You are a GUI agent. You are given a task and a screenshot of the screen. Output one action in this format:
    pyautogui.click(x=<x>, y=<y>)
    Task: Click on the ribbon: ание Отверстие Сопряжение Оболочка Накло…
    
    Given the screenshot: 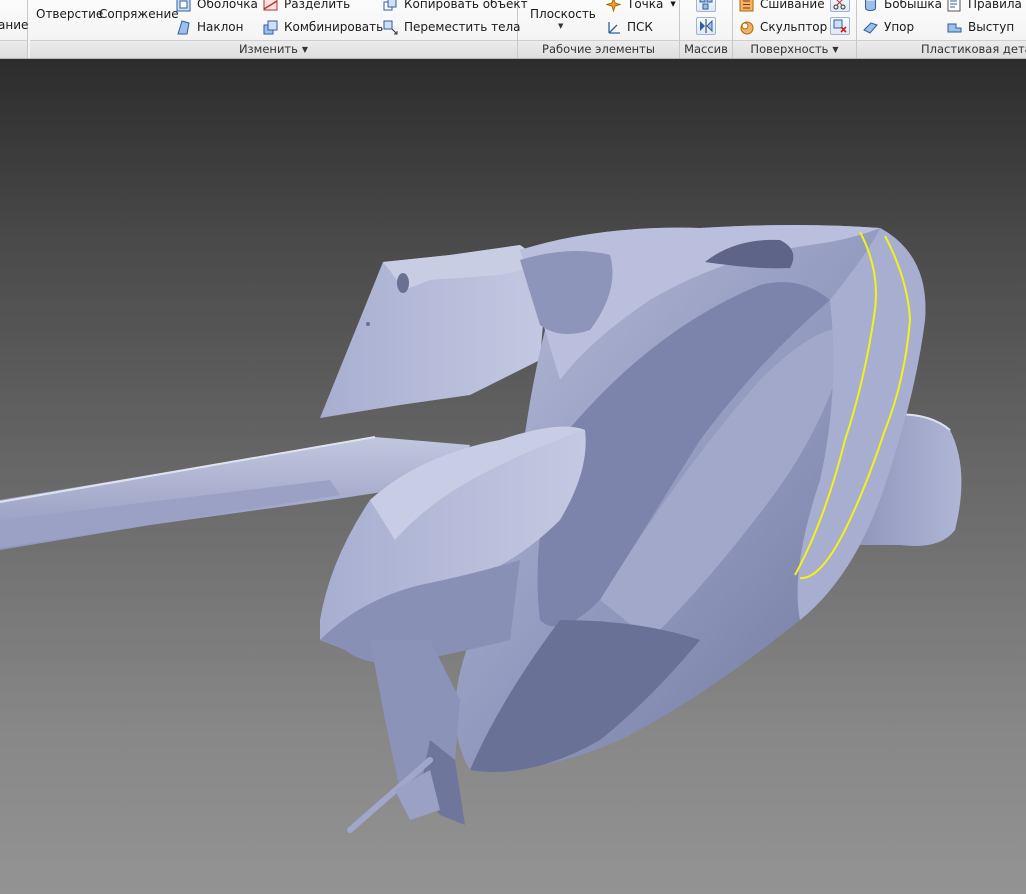 What is the action you would take?
    pyautogui.click(x=513, y=29)
    